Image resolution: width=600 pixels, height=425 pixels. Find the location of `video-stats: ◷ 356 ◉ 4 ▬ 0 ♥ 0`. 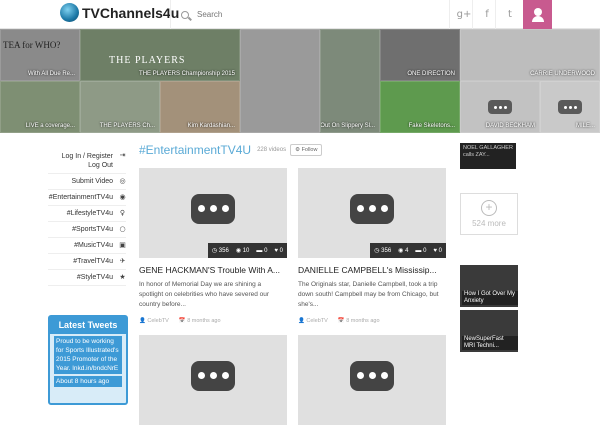

video-stats: ◷ 356 ◉ 4 ▬ 0 ♥ 0 is located at coordinates (408, 250).